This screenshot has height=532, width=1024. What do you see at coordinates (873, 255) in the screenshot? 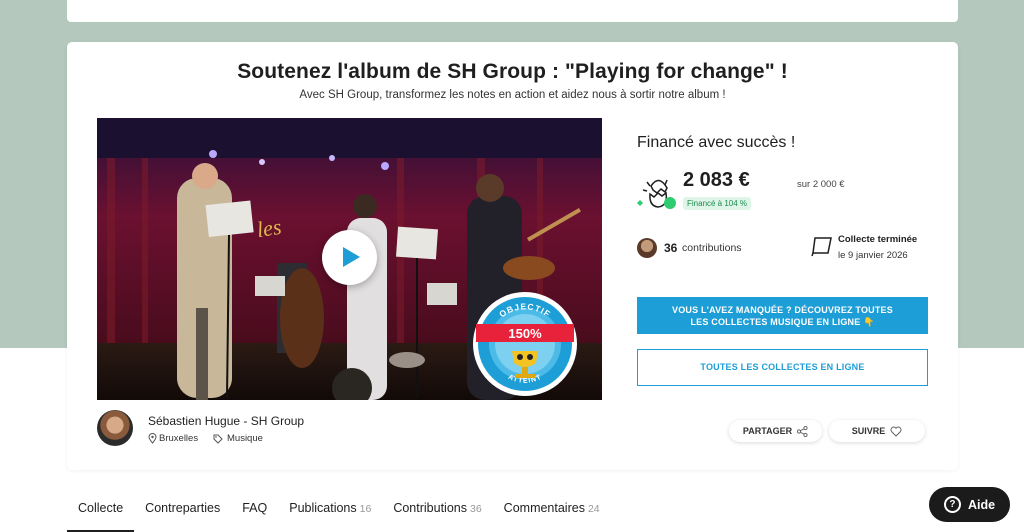
I see `collection-end-date: le 9 janvier 2026` at bounding box center [873, 255].